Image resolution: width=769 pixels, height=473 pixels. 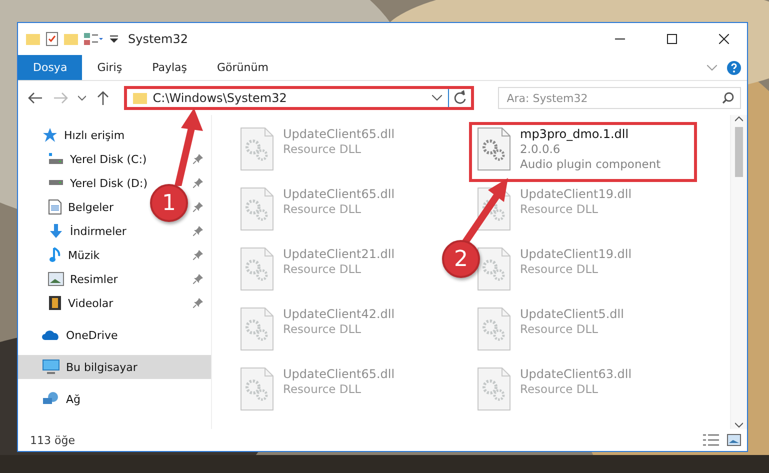 What do you see at coordinates (220, 98) in the screenshot?
I see `address-path: C:\Windows\System32` at bounding box center [220, 98].